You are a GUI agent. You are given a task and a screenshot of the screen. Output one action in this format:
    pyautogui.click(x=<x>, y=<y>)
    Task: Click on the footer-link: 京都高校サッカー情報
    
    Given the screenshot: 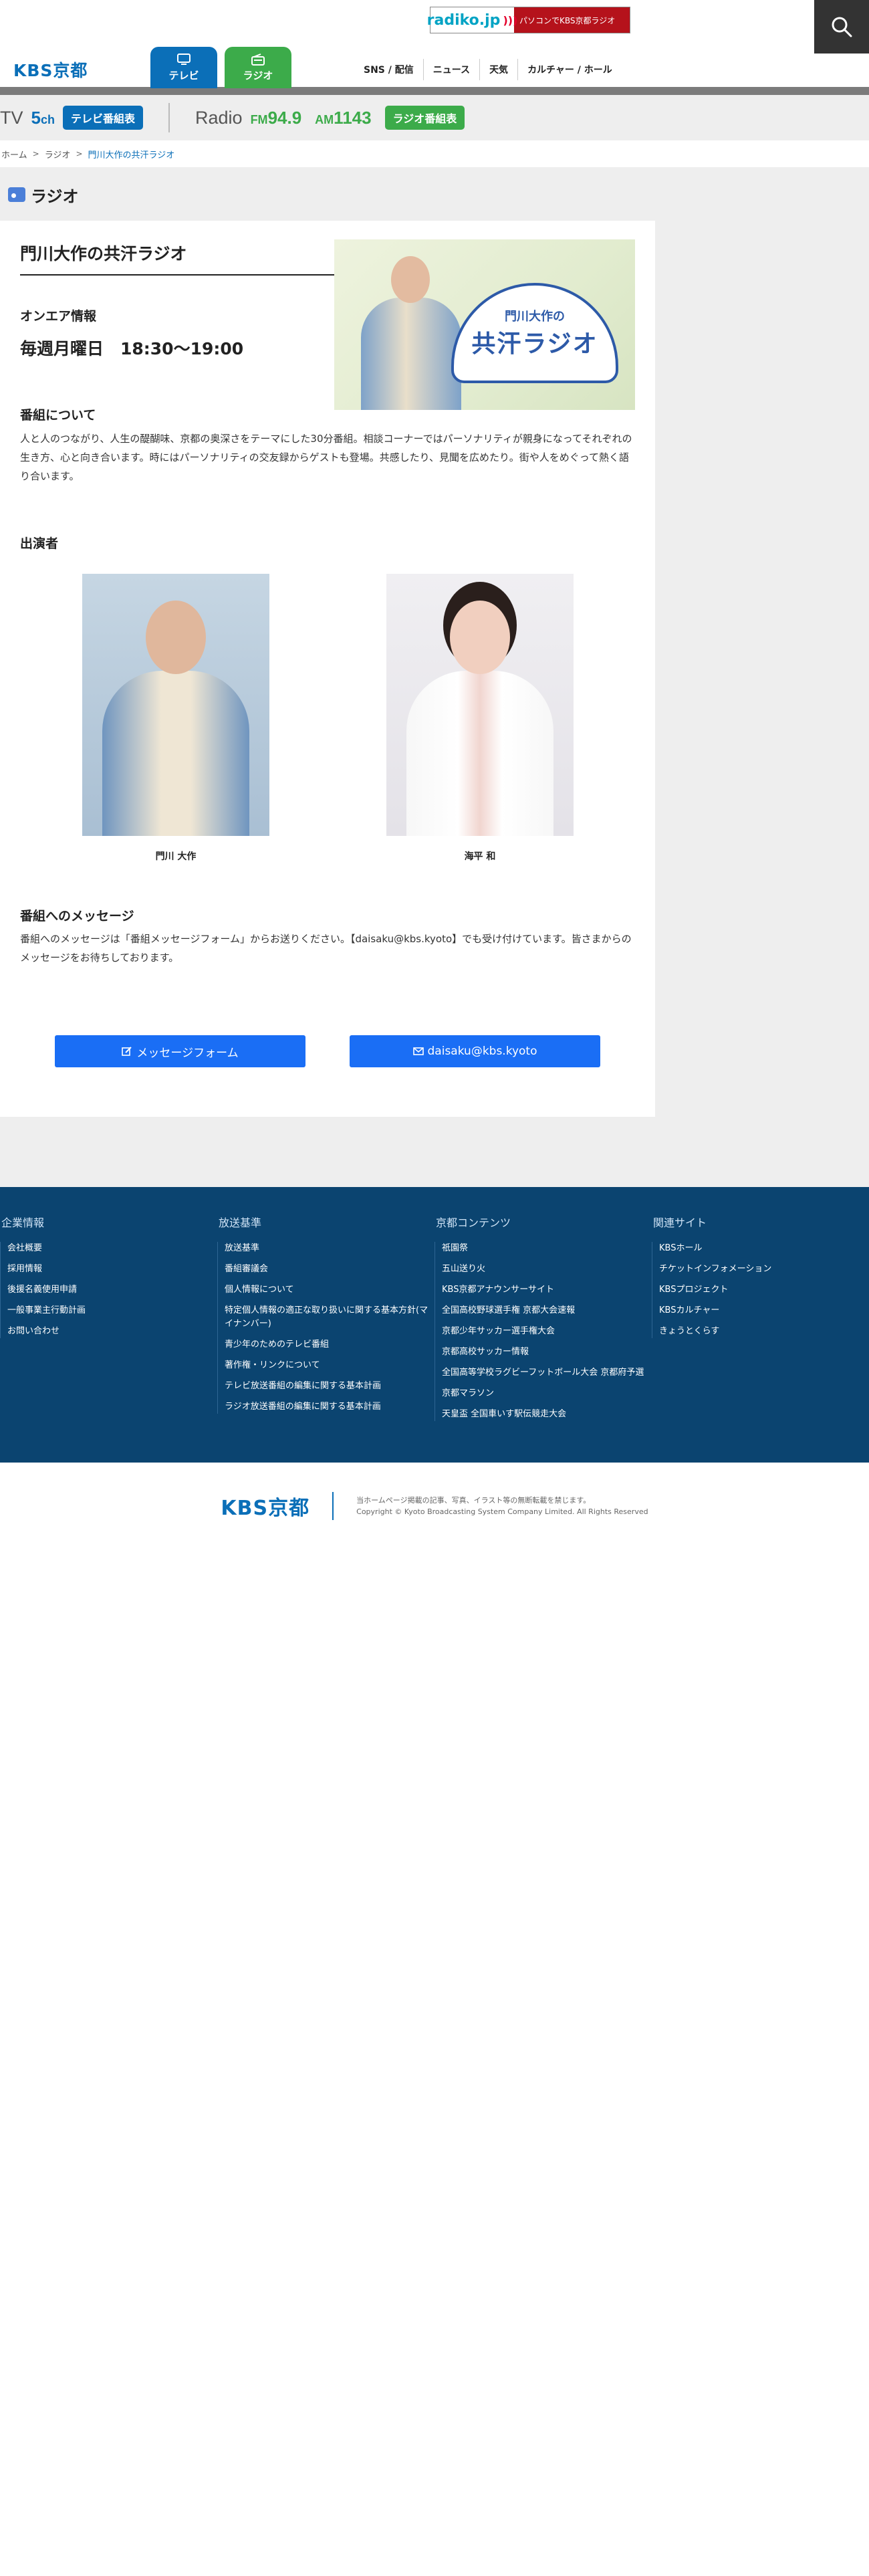 What is the action you would take?
    pyautogui.click(x=547, y=1353)
    